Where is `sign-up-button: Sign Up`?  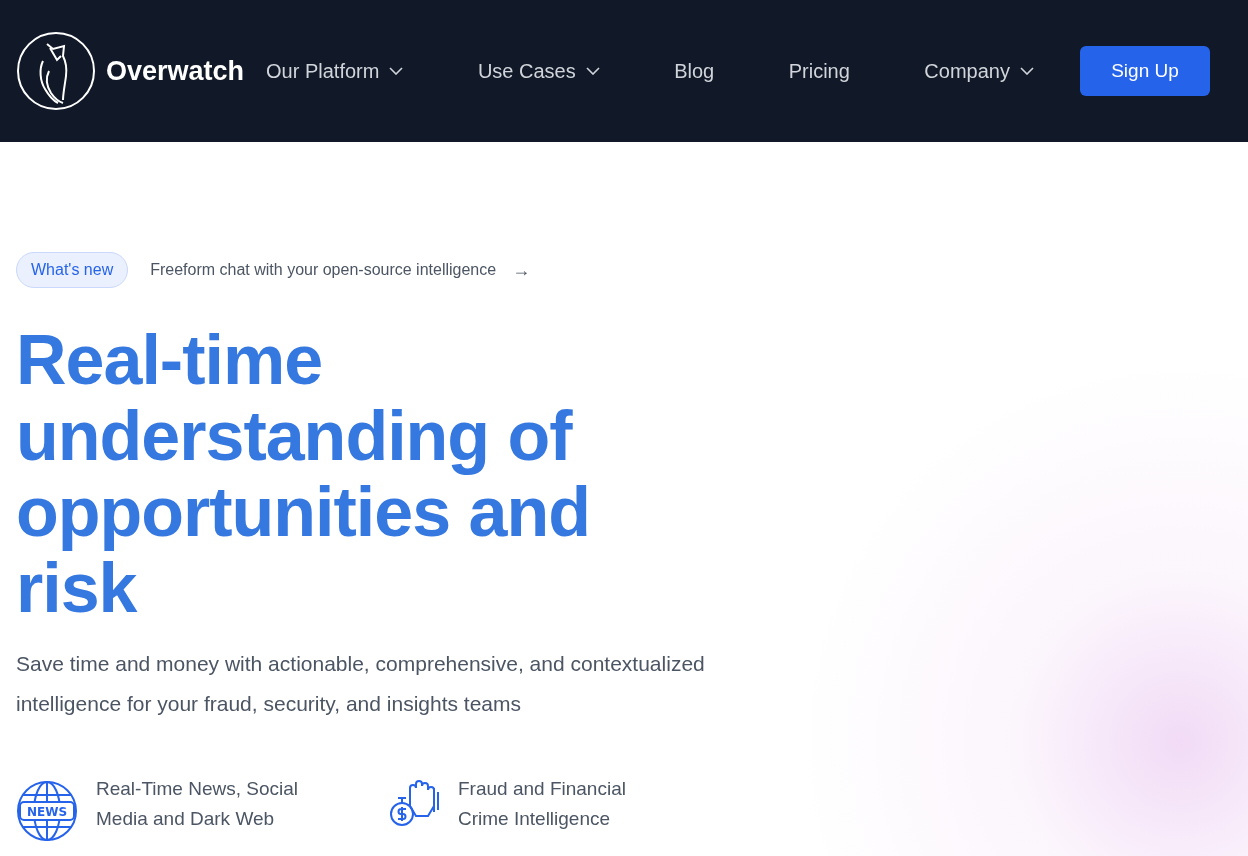 sign-up-button: Sign Up is located at coordinates (1145, 71).